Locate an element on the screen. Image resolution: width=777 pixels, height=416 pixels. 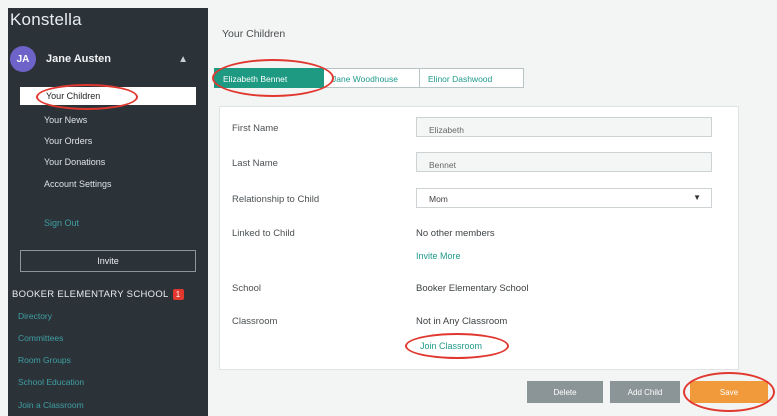
menu-item-your-orders: Your Orders is located at coordinates (68, 141).